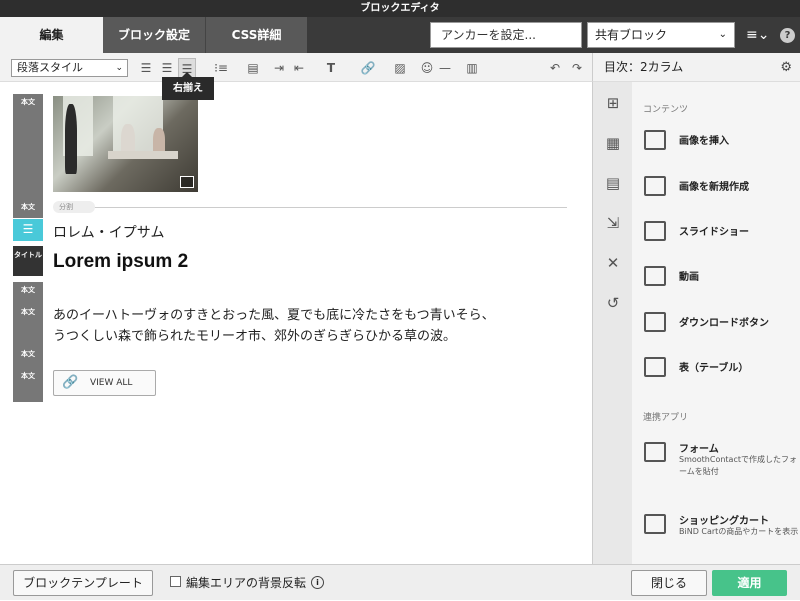 The width and height of the screenshot is (800, 601). What do you see at coordinates (786, 67) in the screenshot?
I see `gear-icon: ⚙` at bounding box center [786, 67].